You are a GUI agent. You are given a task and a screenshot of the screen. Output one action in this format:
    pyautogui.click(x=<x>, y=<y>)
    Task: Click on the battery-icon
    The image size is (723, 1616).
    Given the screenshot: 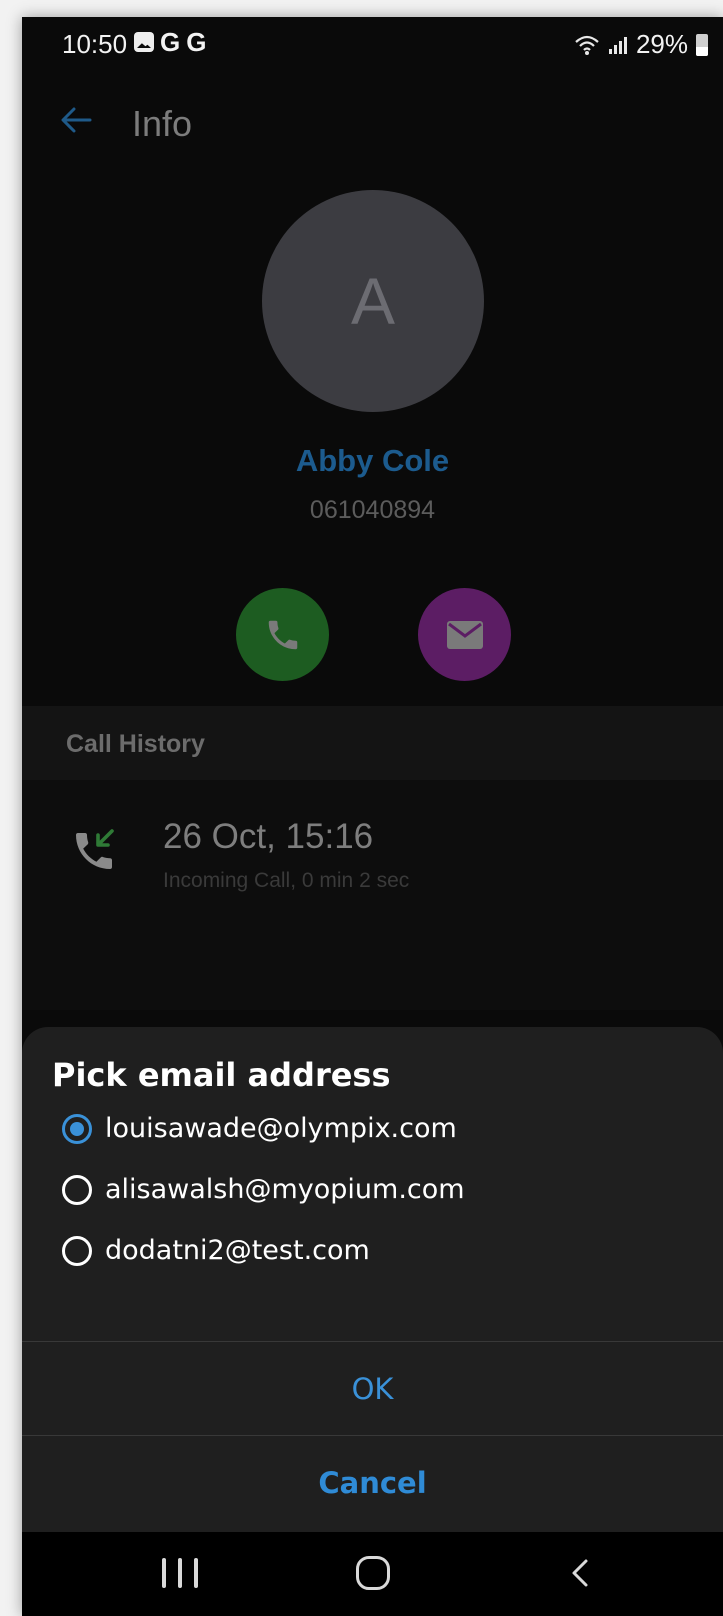 What is the action you would take?
    pyautogui.click(x=702, y=44)
    